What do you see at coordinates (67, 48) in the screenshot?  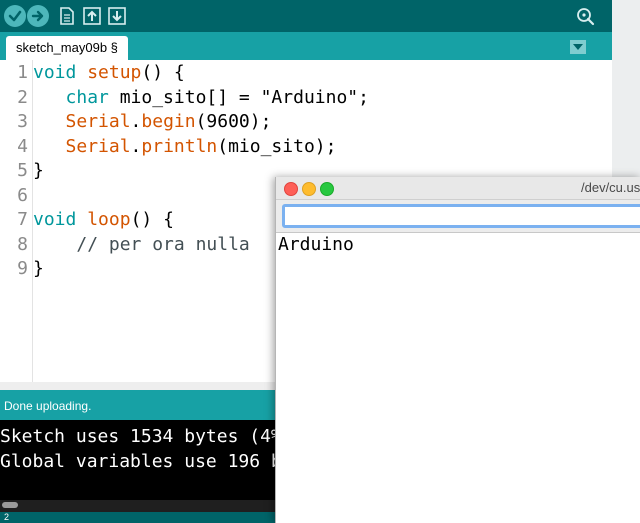 I see `tab-sketch: sketch_may09b §` at bounding box center [67, 48].